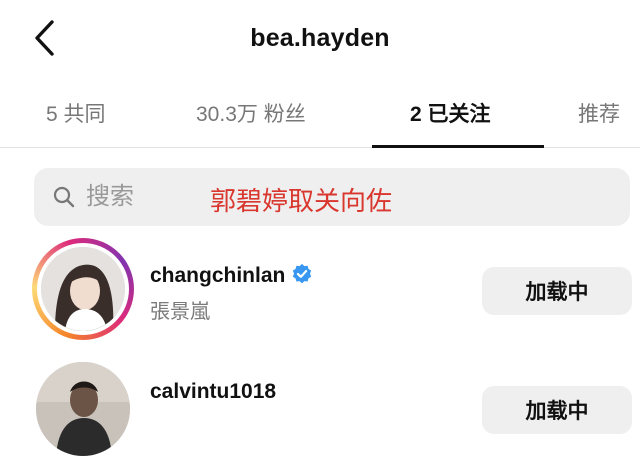 The image size is (640, 462). Describe the element at coordinates (251, 115) in the screenshot. I see `tab-followers: 30.3万 粉丝` at that location.